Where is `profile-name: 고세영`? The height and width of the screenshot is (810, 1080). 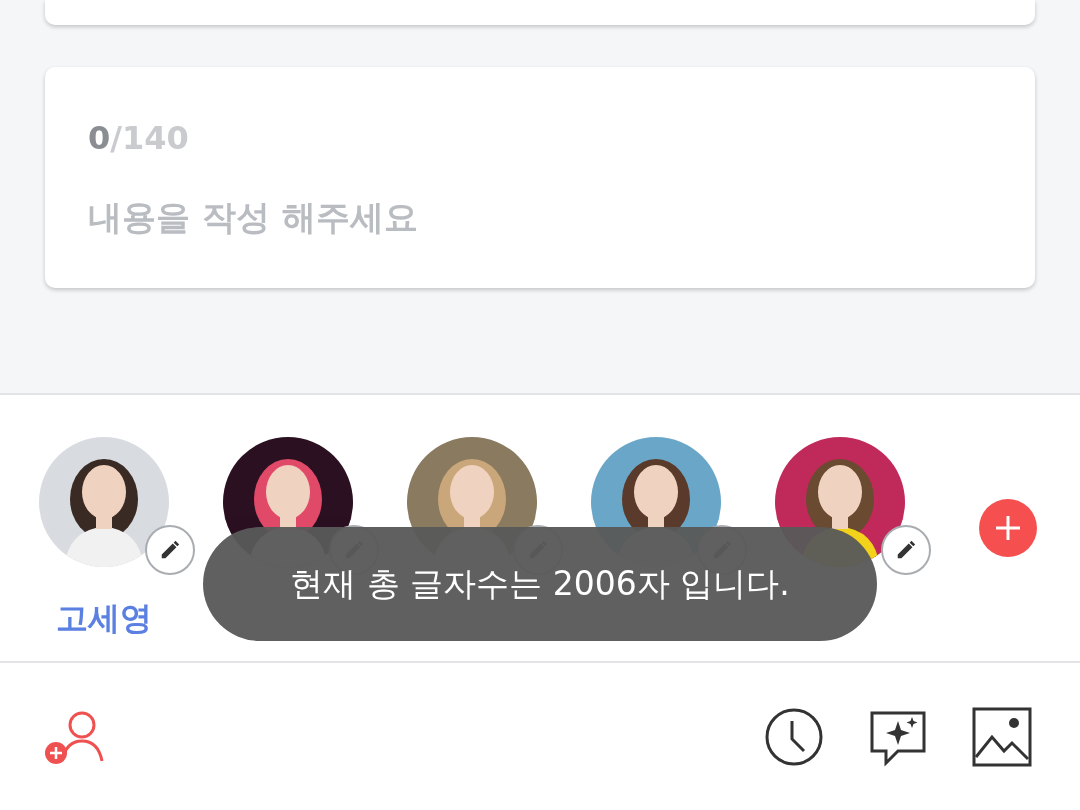
profile-name: 고세영 is located at coordinates (104, 619).